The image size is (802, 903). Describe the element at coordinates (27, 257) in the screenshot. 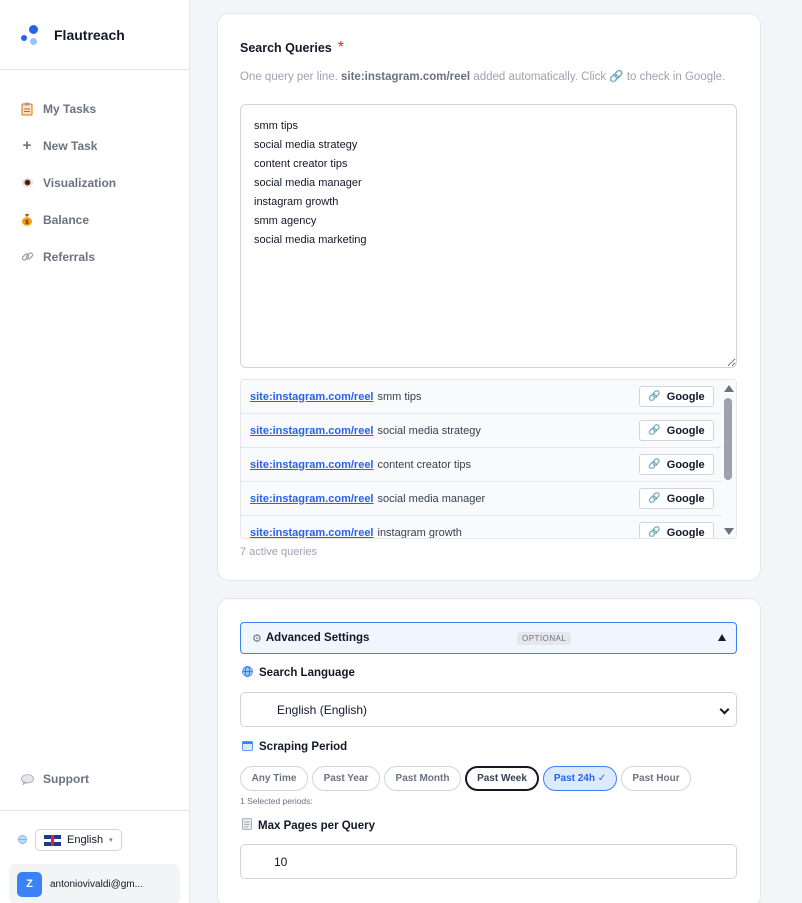

I see `link-icon` at that location.